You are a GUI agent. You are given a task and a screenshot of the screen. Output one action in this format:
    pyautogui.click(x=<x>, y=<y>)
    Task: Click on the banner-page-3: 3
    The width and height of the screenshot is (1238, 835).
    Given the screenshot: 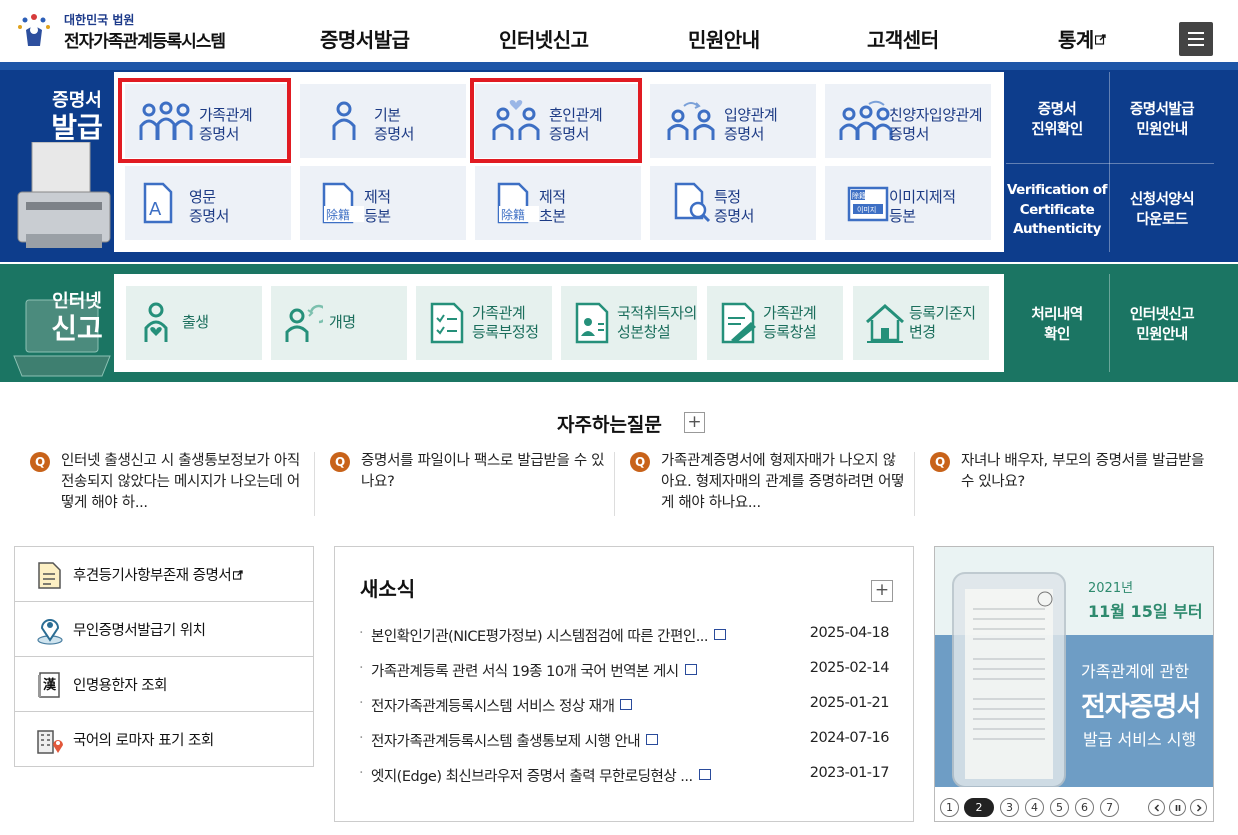 What is the action you would take?
    pyautogui.click(x=1009, y=807)
    